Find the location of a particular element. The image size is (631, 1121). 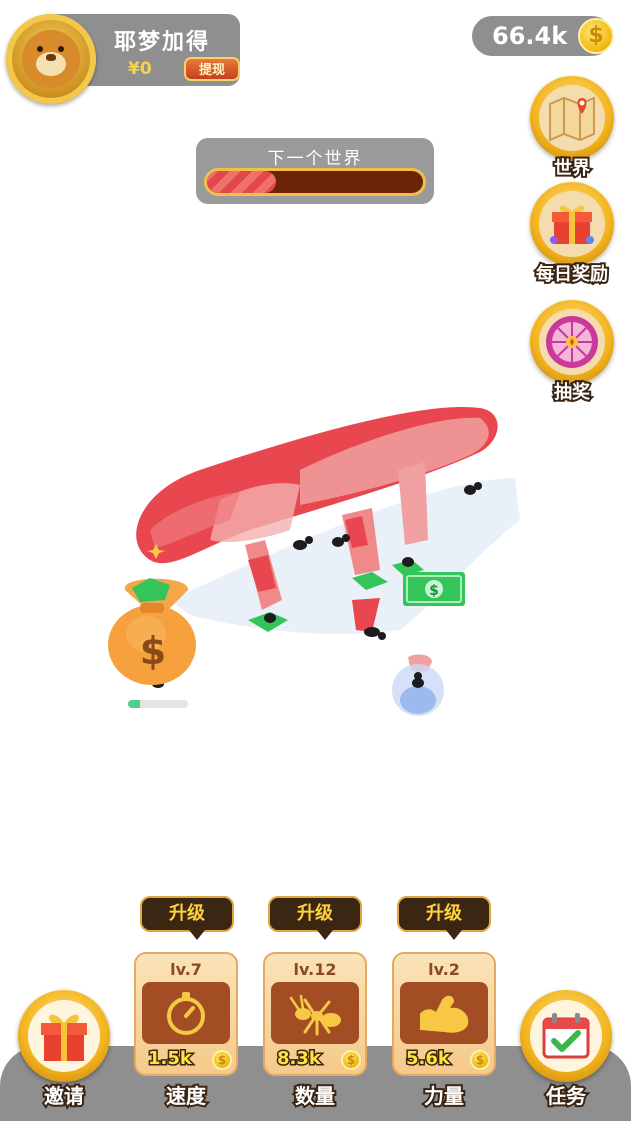

strength-upgrade-card: lv.2 5.6k $ is located at coordinates (444, 1014).